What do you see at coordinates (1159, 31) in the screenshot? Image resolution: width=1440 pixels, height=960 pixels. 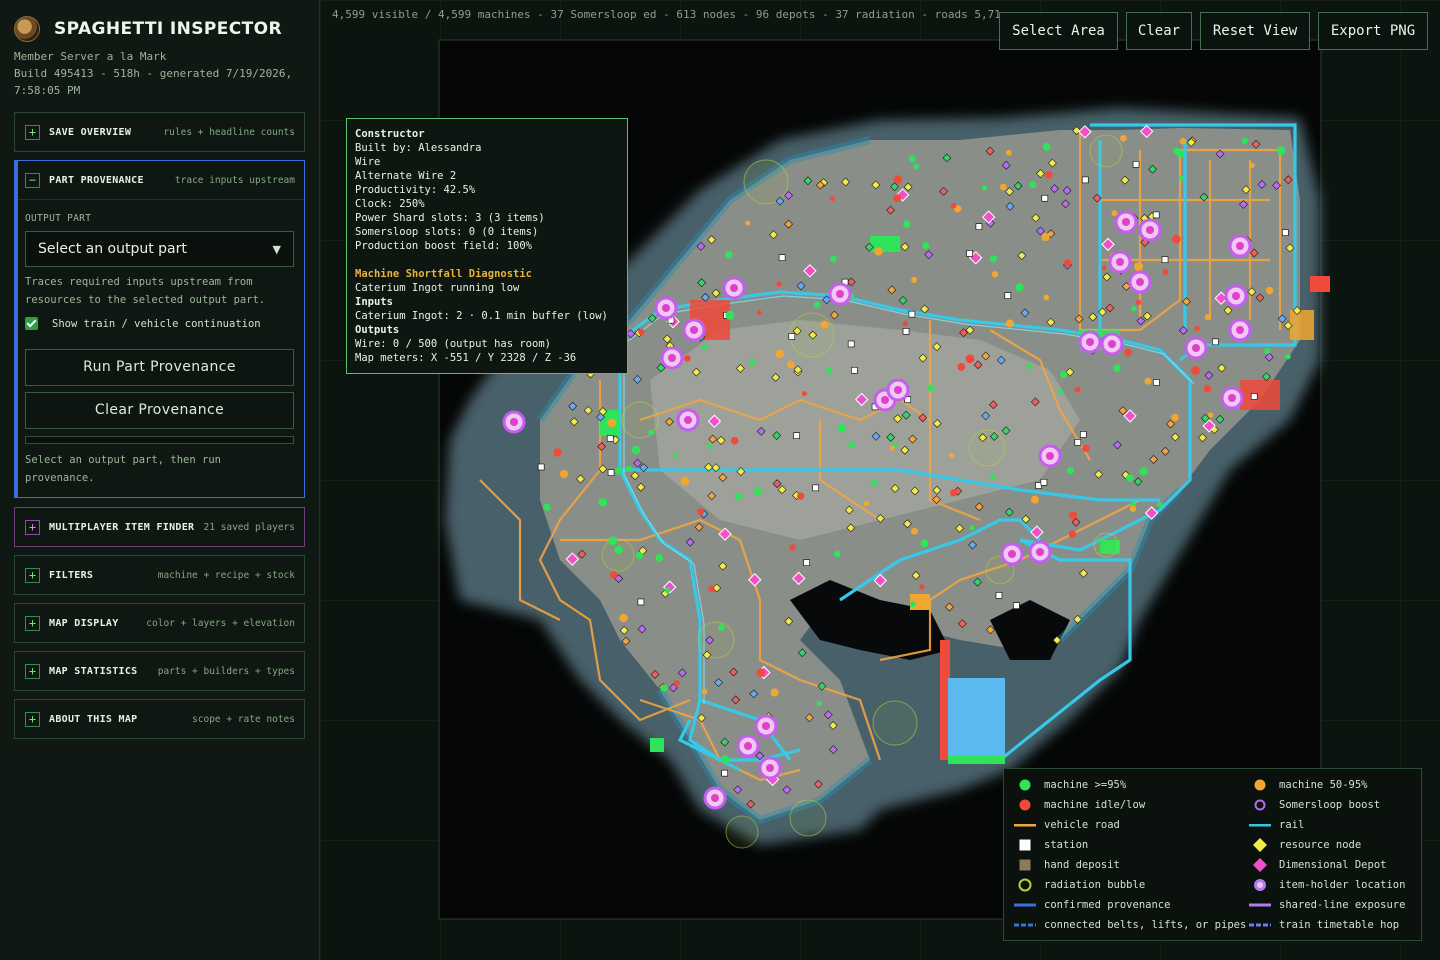 I see `clear-button: Clear` at bounding box center [1159, 31].